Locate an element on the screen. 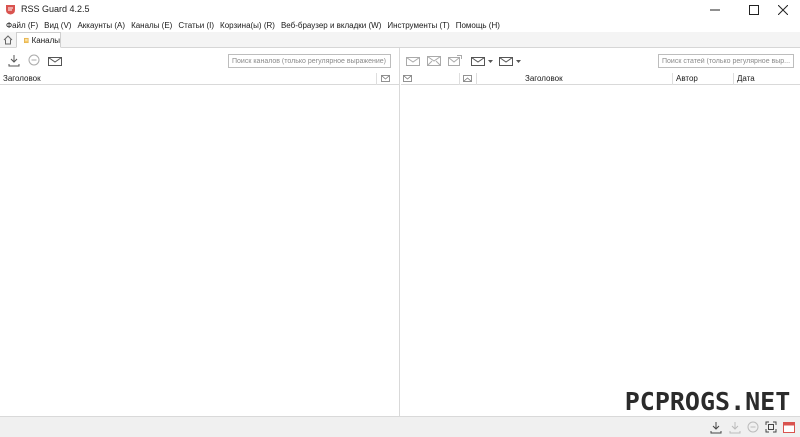 The image size is (800, 437). articles-header-row: Заголовок Автор Дата is located at coordinates (600, 79).